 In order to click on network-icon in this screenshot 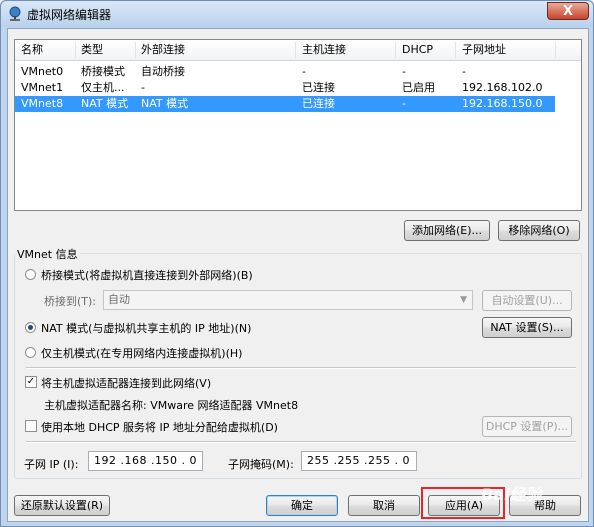, I will do `click(15, 13)`.